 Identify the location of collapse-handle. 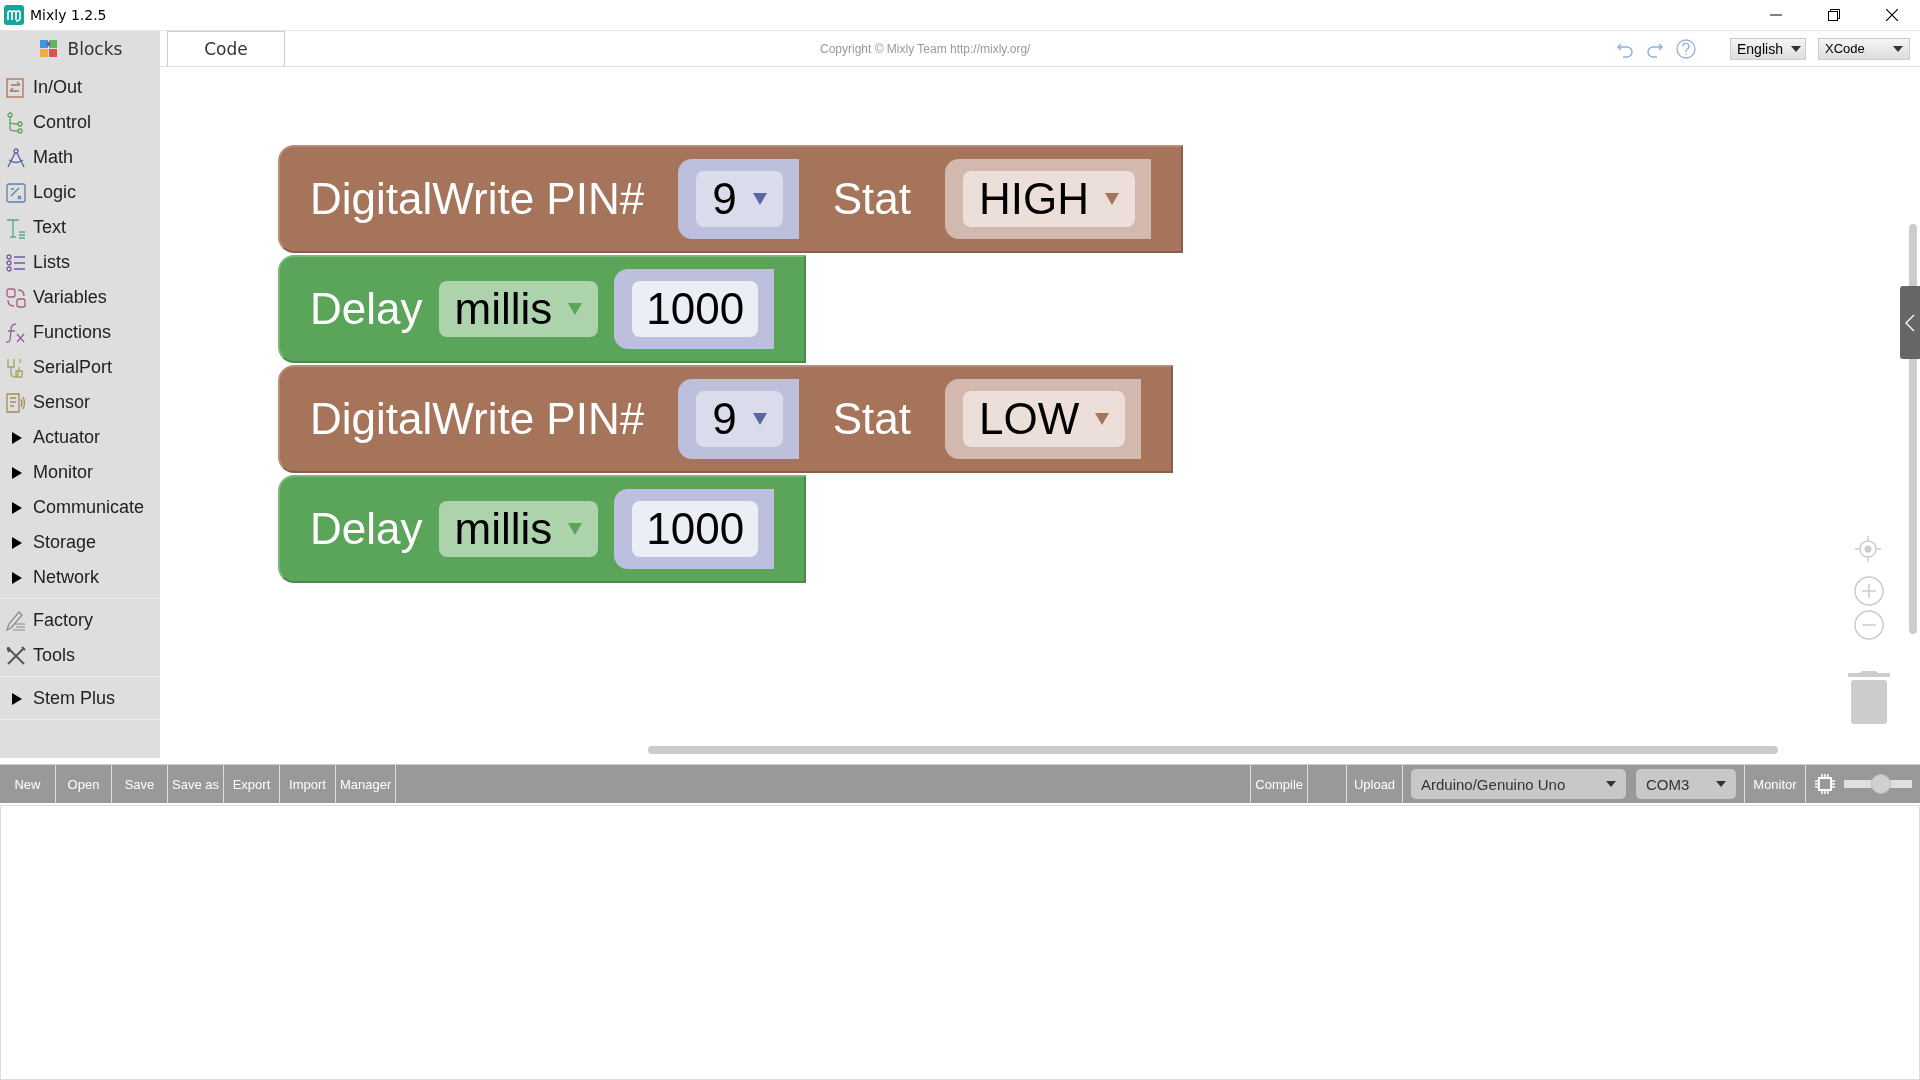
(1910, 322).